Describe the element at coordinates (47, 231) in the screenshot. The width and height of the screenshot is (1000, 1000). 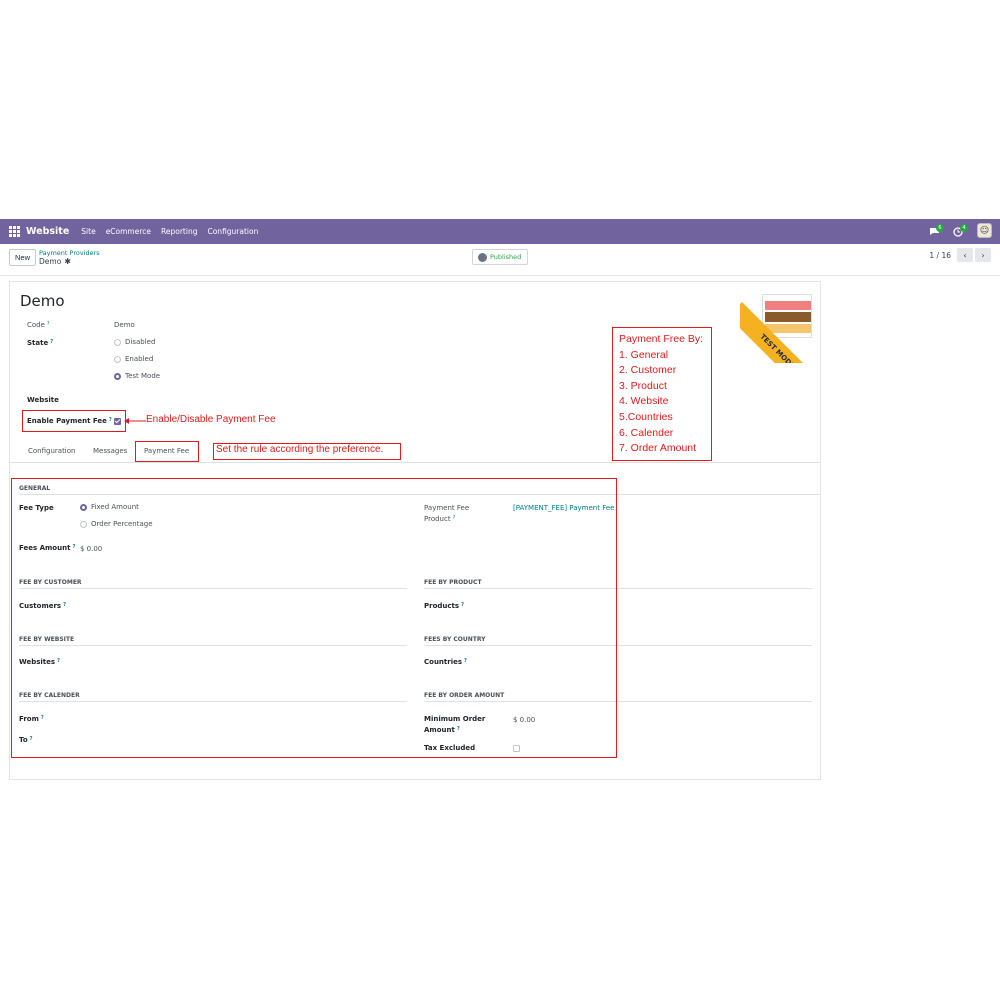
I see `app-title: Website` at that location.